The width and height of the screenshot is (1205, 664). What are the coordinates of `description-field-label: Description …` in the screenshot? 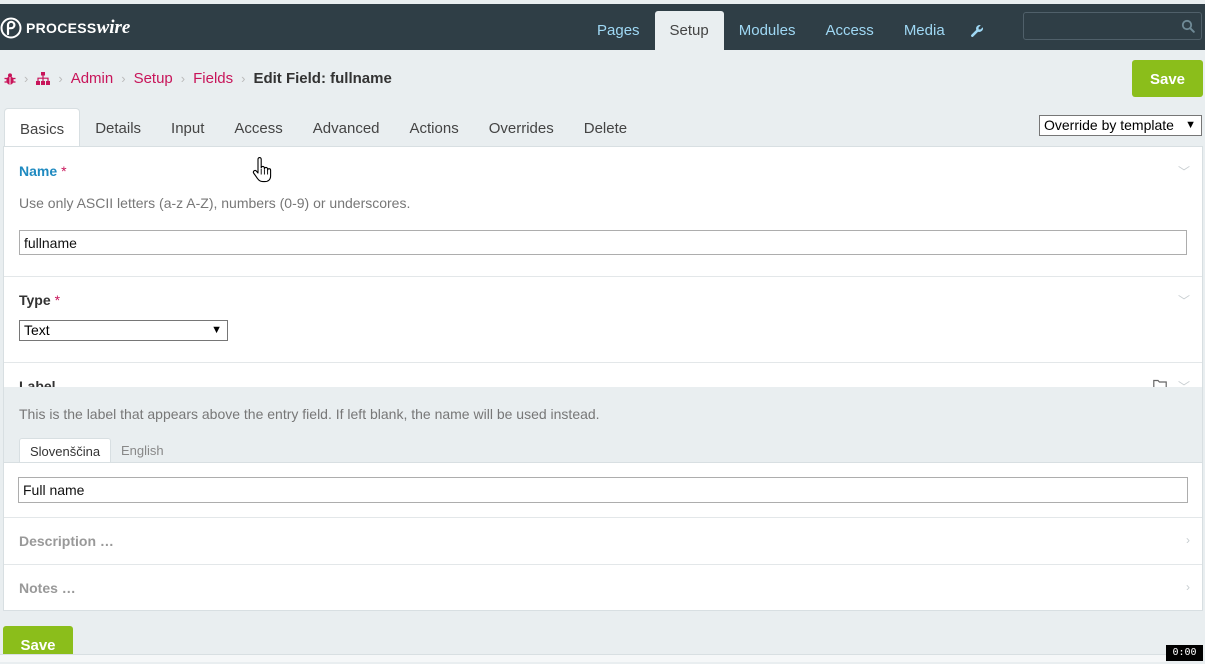 It's located at (66, 541).